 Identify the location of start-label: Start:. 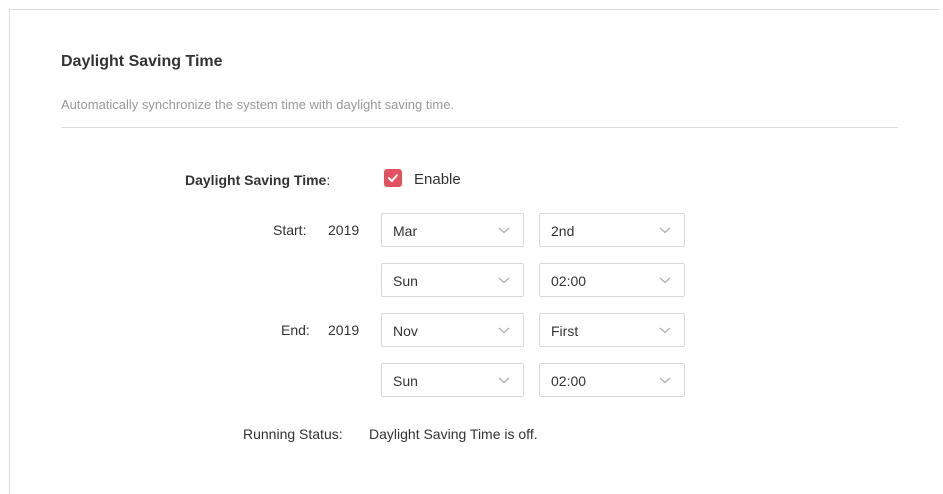
(290, 230).